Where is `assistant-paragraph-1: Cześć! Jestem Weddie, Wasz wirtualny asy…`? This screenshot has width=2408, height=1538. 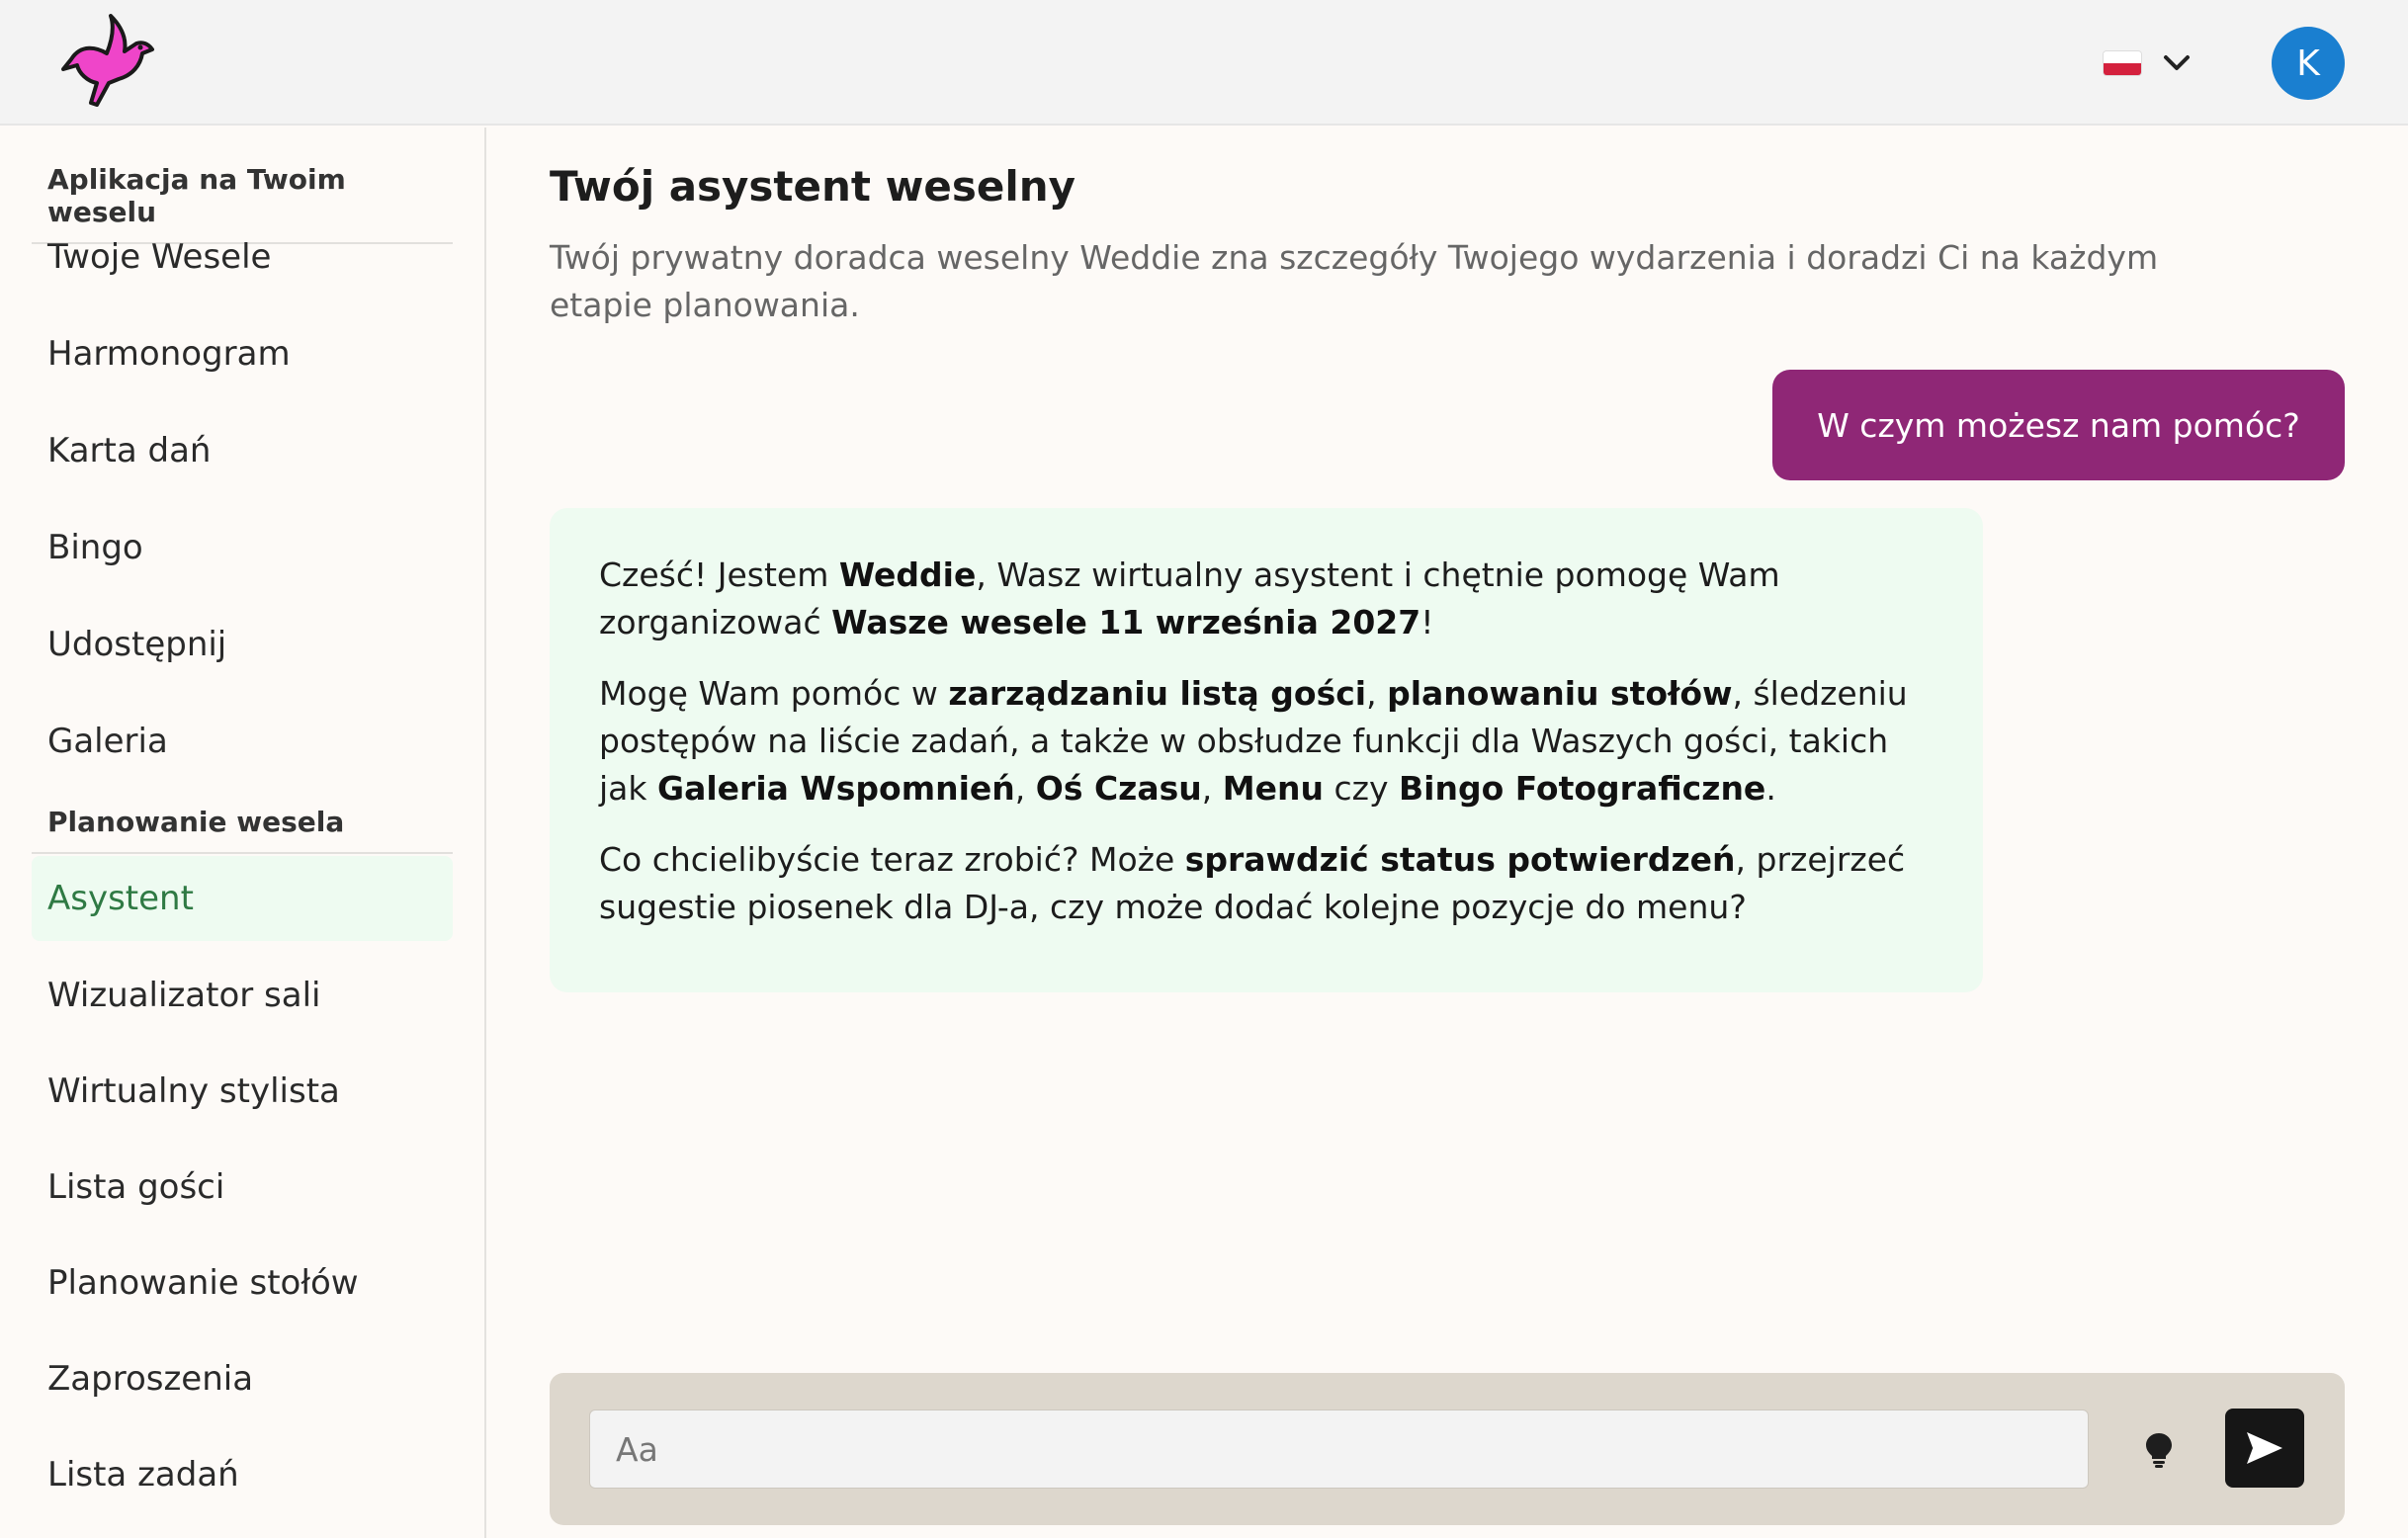
assistant-paragraph-1: Cześć! Jestem Weddie, Wasz wirtualny asy… is located at coordinates (1189, 598).